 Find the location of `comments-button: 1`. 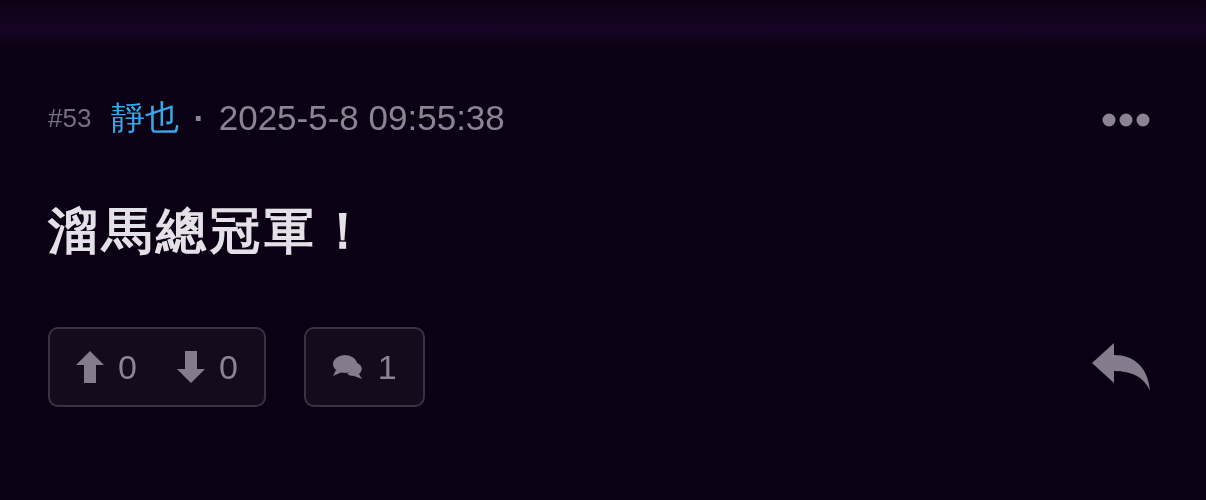

comments-button: 1 is located at coordinates (364, 367).